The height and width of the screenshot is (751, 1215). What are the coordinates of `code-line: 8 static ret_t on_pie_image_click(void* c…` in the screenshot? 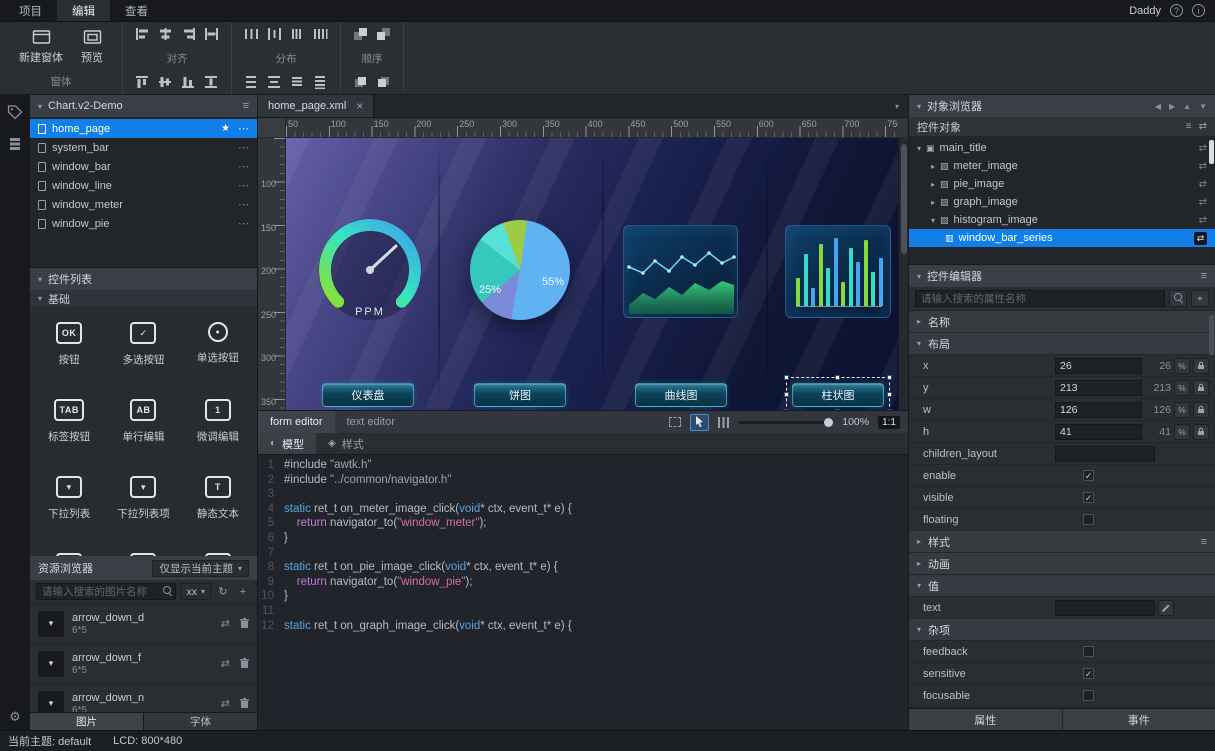 It's located at (583, 567).